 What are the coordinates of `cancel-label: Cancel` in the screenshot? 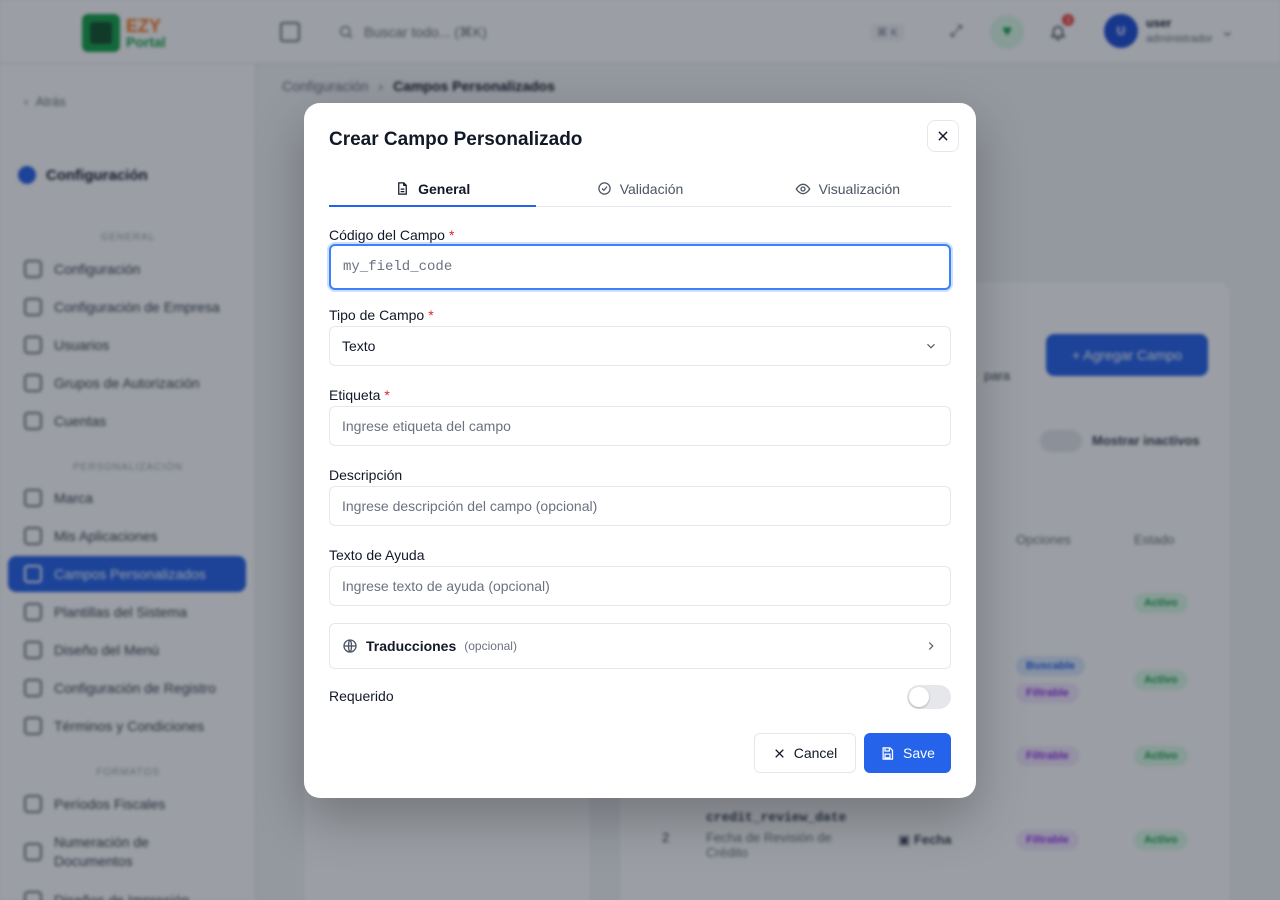 It's located at (815, 753).